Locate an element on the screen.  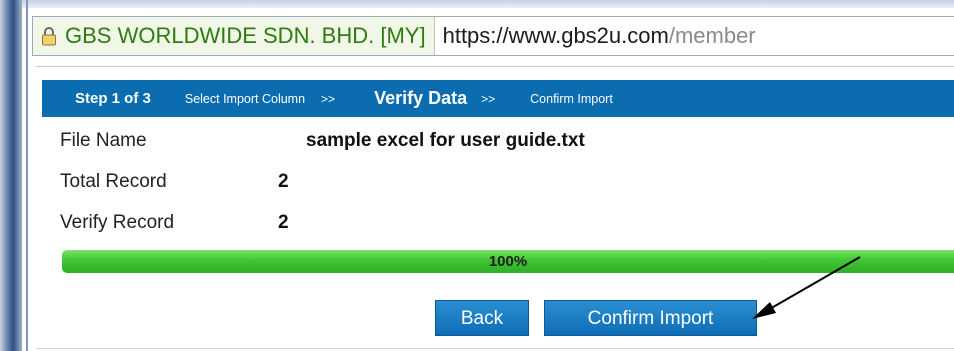
verify-record-label: Verify Record is located at coordinates (117, 222).